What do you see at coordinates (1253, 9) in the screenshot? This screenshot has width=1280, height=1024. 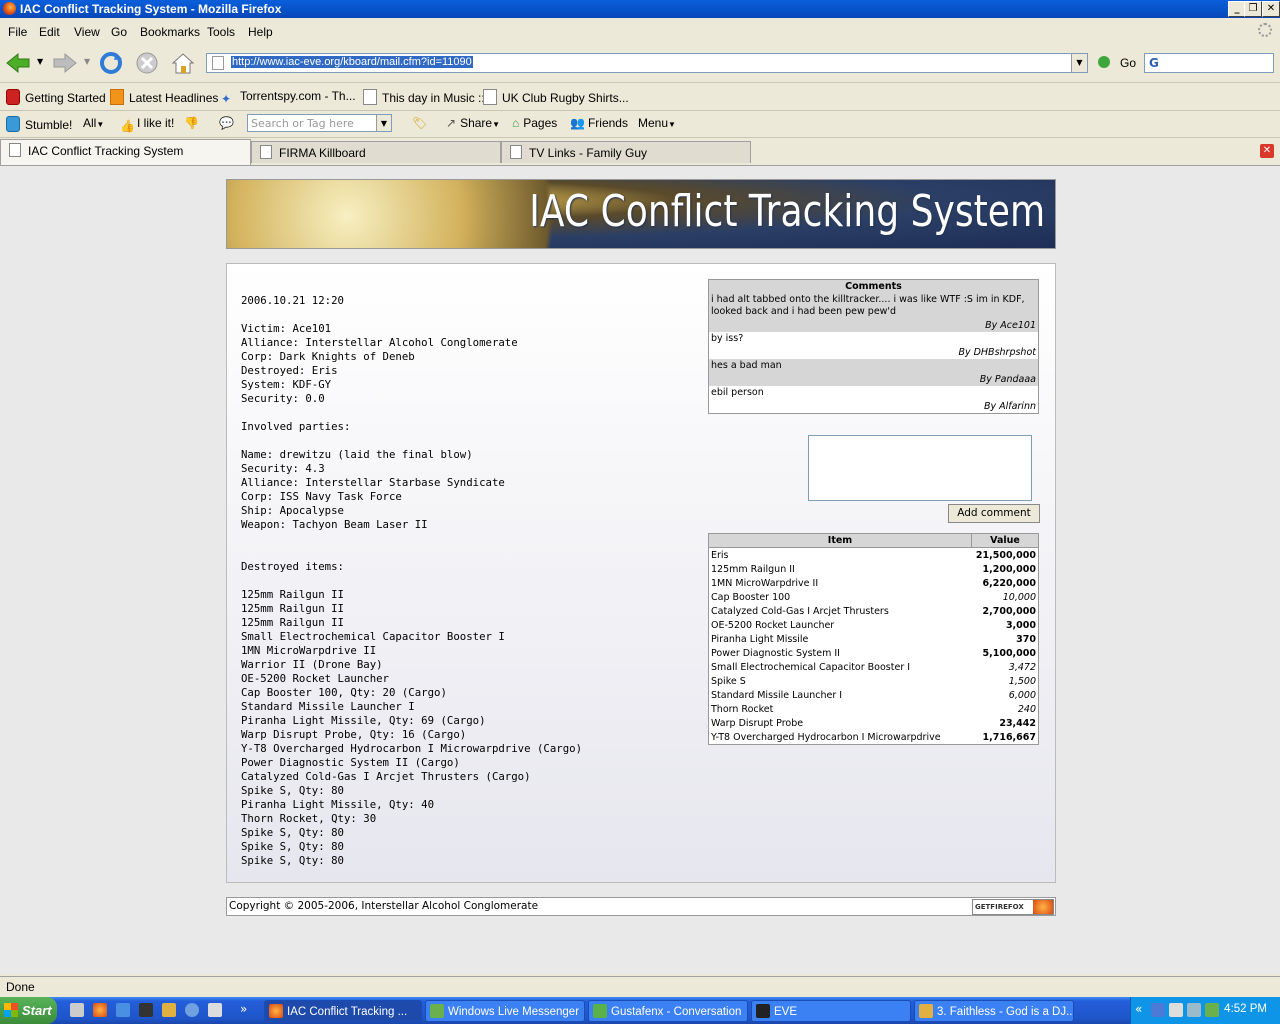 I see `restore-button: ❐` at bounding box center [1253, 9].